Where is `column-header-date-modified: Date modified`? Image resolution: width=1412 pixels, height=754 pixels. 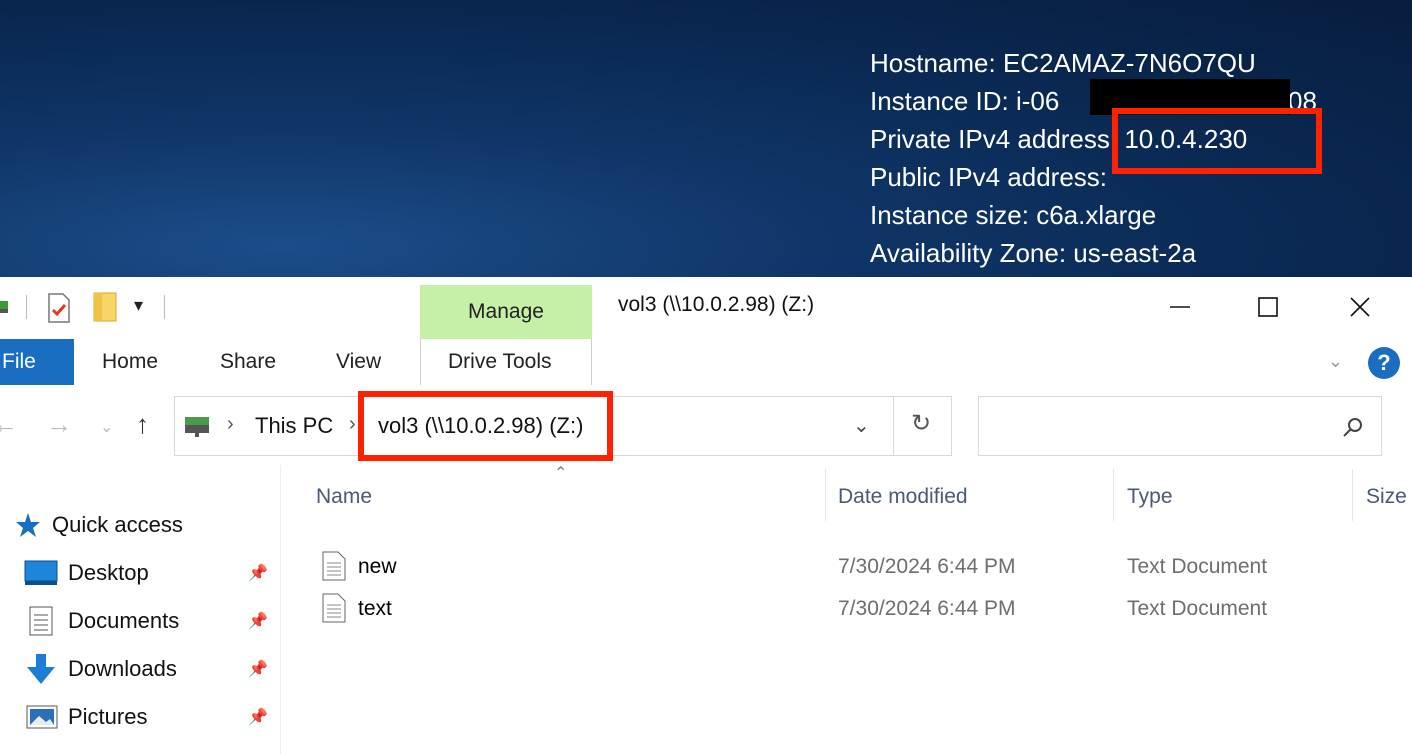
column-header-date-modified: Date modified is located at coordinates (903, 497).